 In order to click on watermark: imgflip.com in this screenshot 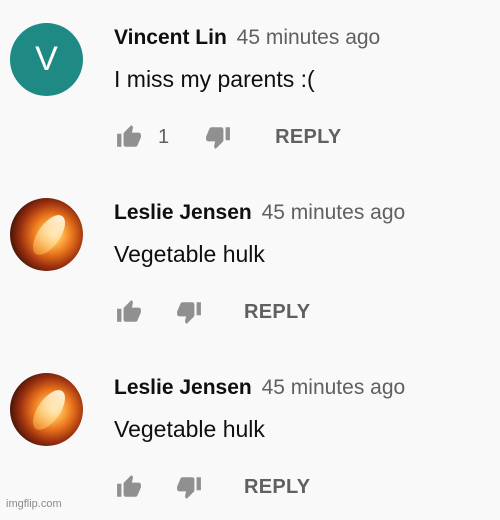, I will do `click(34, 504)`.